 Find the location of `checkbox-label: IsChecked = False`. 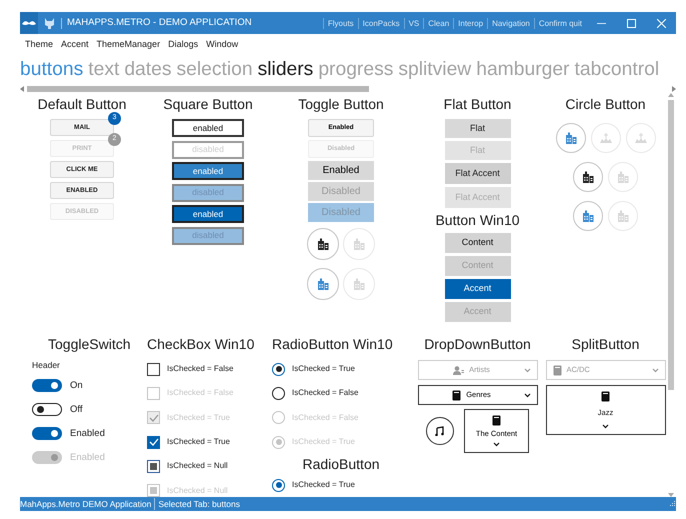

checkbox-label: IsChecked = False is located at coordinates (200, 393).